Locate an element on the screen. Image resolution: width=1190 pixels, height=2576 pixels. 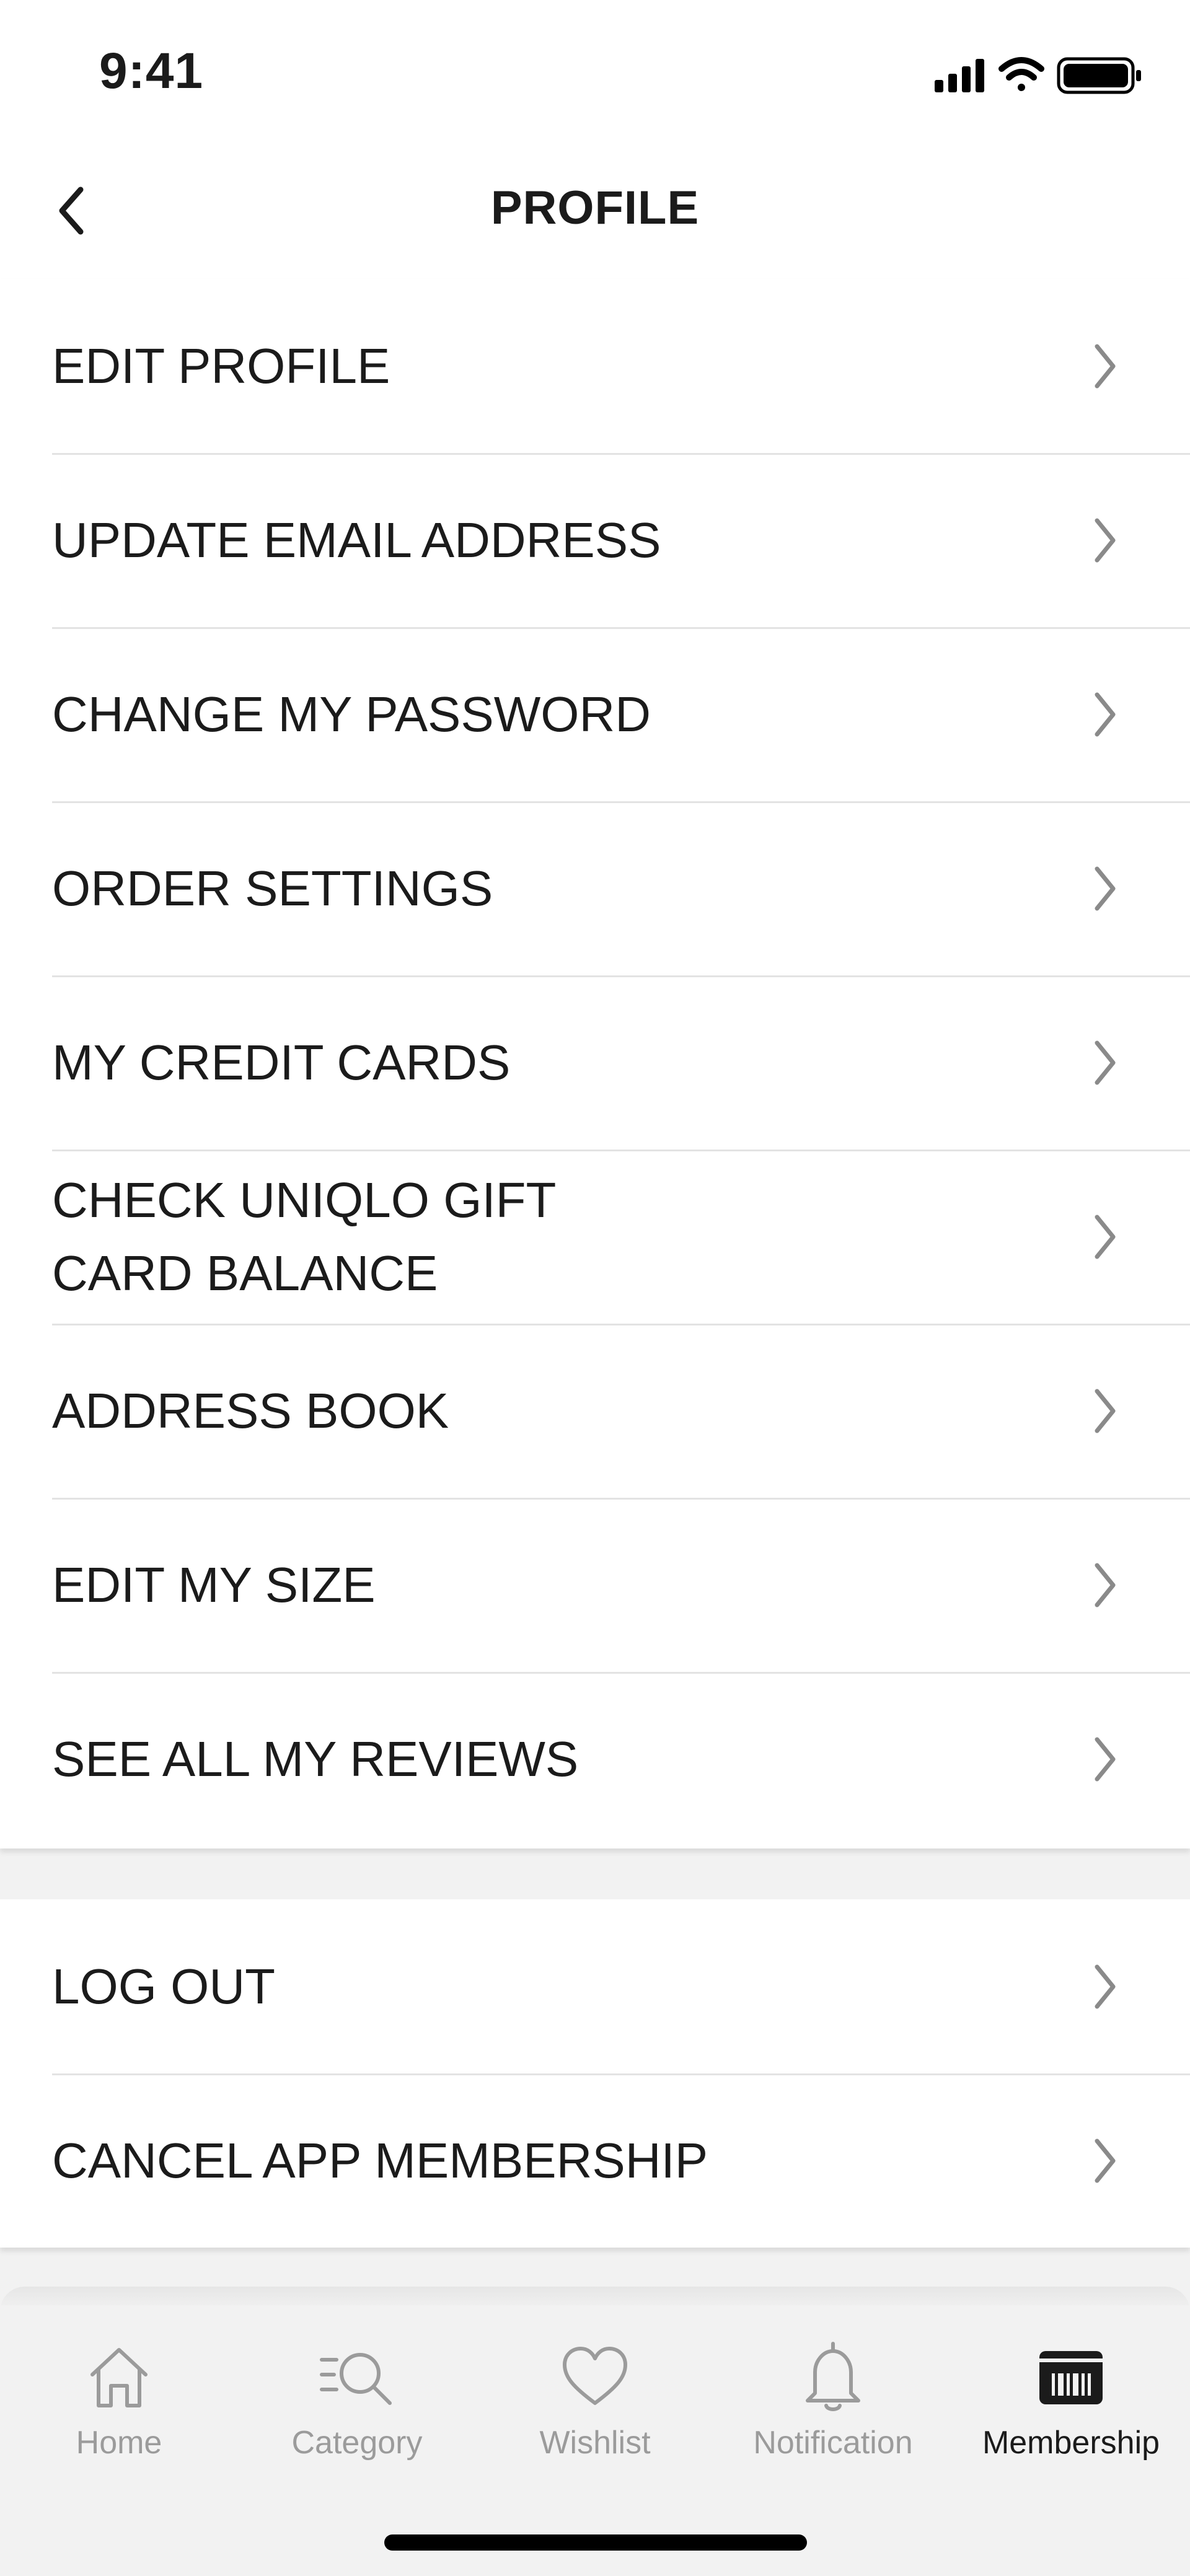
tab-label: Wishlist is located at coordinates (595, 2443).